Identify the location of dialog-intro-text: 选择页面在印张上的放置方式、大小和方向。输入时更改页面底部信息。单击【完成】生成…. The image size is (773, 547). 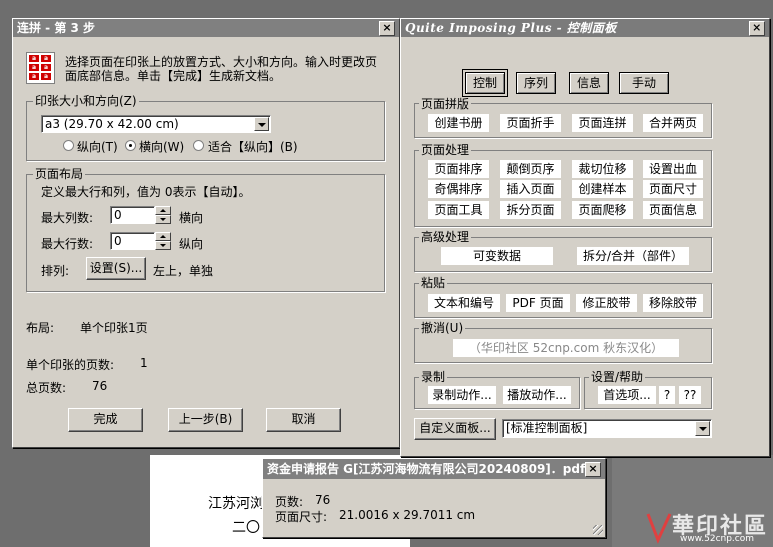
(221, 69).